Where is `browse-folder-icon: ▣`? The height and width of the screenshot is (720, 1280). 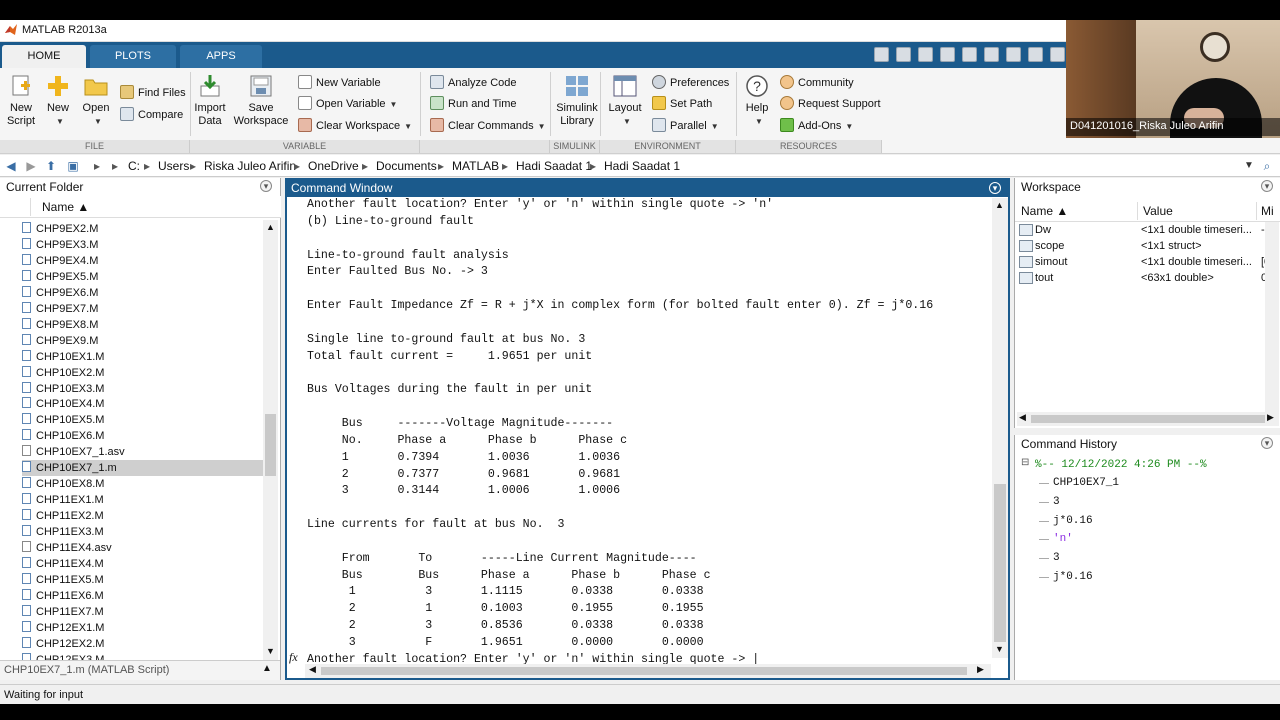 browse-folder-icon: ▣ is located at coordinates (73, 166).